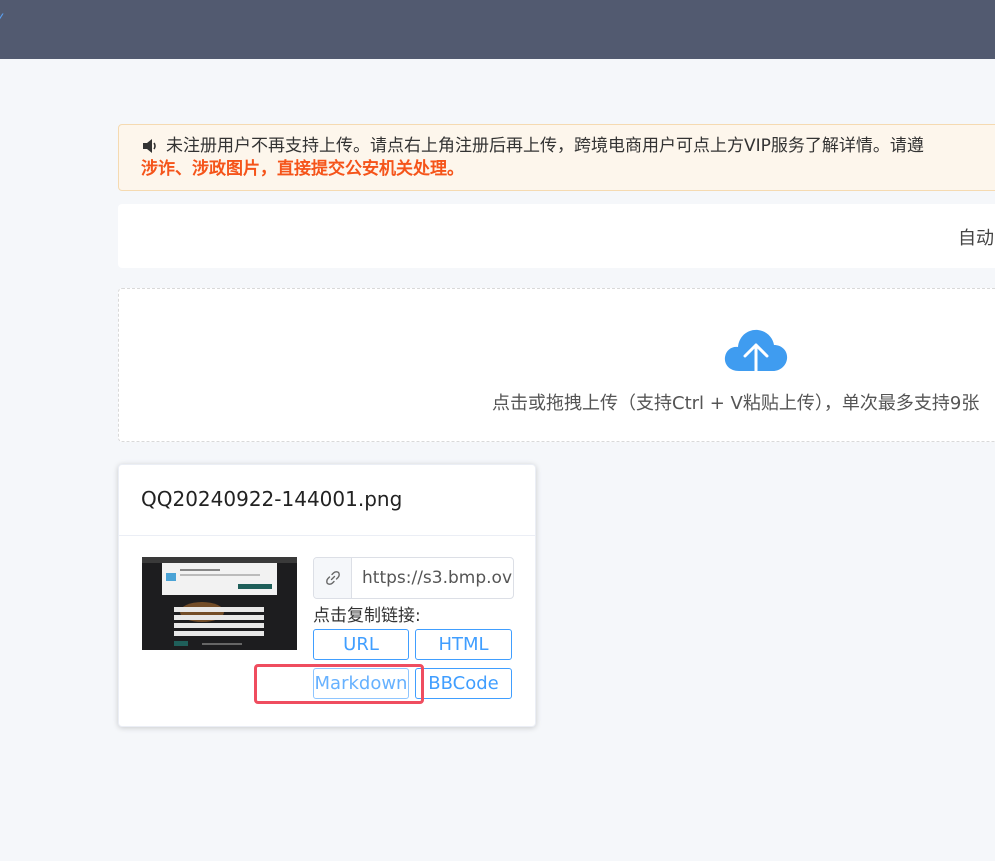  What do you see at coordinates (272, 499) in the screenshot?
I see `file-name: QQ20240922-144001.png` at bounding box center [272, 499].